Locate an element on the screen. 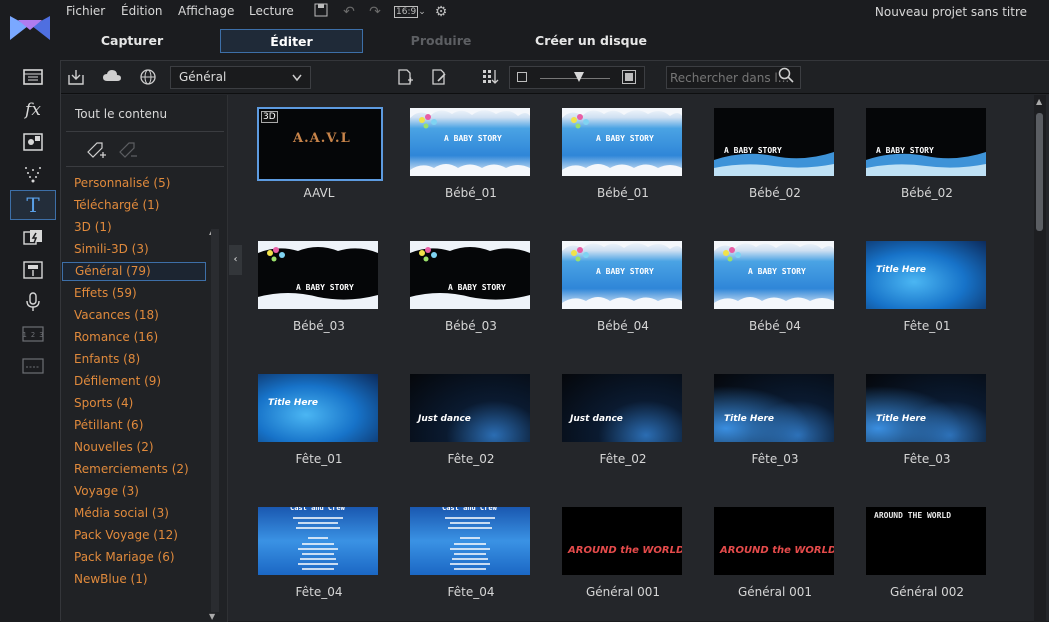  import-icon is located at coordinates (76, 78).